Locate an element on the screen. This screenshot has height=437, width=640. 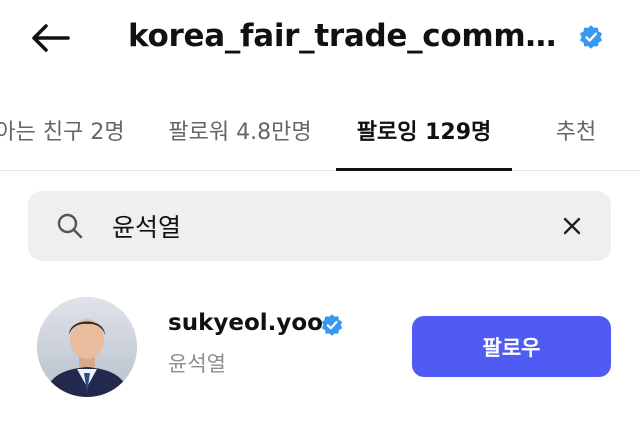
back-arrow-icon is located at coordinates (51, 38).